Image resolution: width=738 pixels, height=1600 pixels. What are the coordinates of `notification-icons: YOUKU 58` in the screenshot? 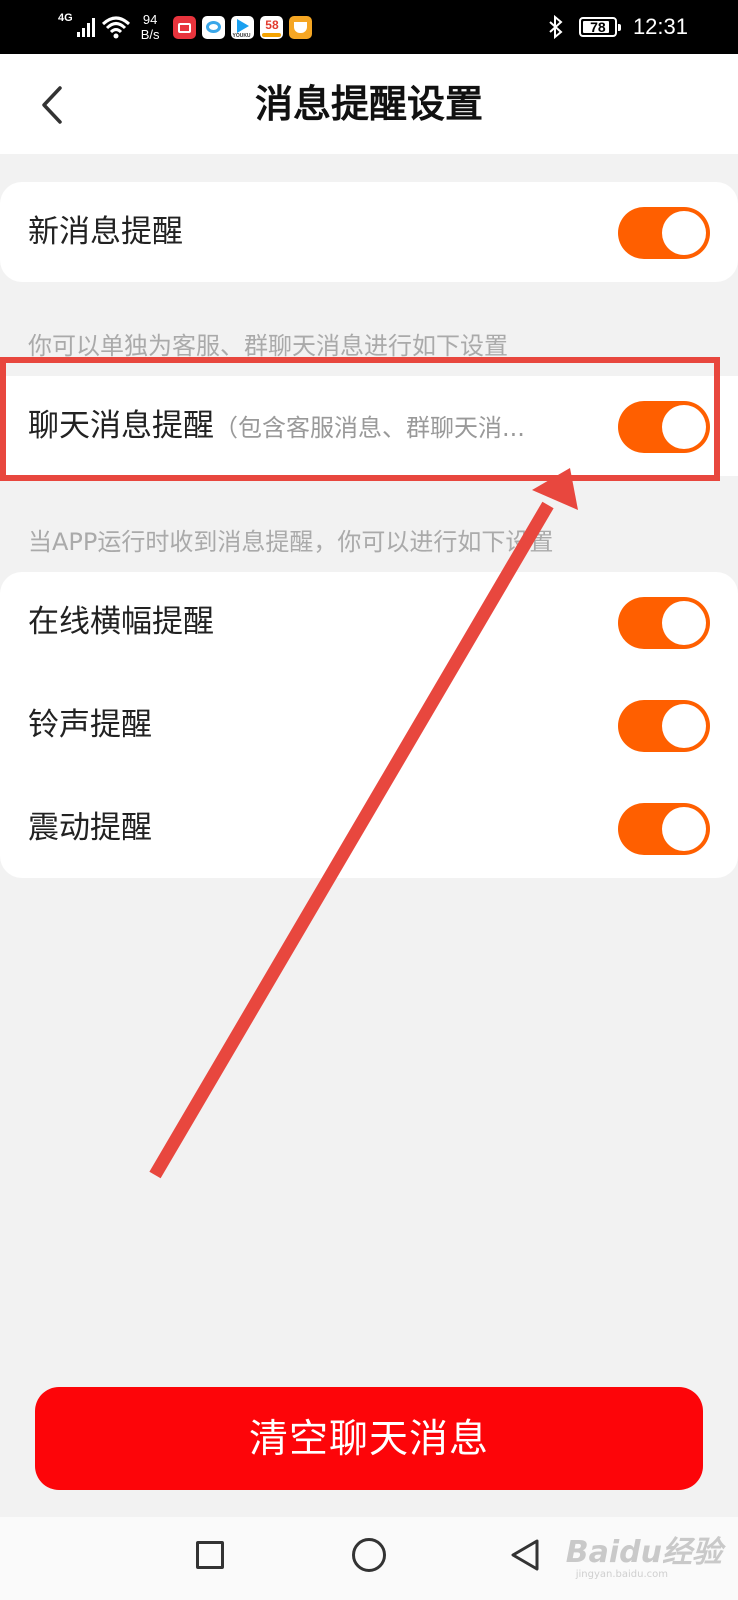 It's located at (243, 27).